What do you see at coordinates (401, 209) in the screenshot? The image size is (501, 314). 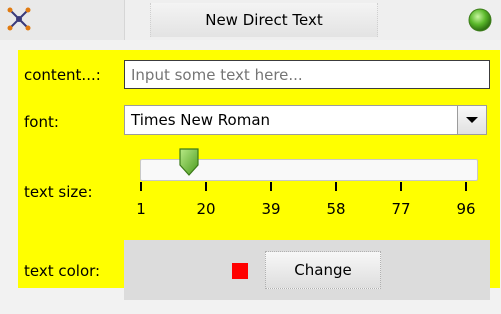 I see `slider-tick-label: 77` at bounding box center [401, 209].